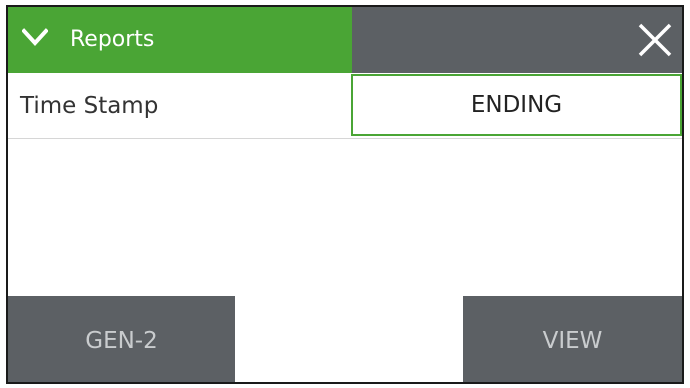 The height and width of the screenshot is (388, 690). What do you see at coordinates (516, 105) in the screenshot?
I see `time-stamp-selector: ENDING` at bounding box center [516, 105].